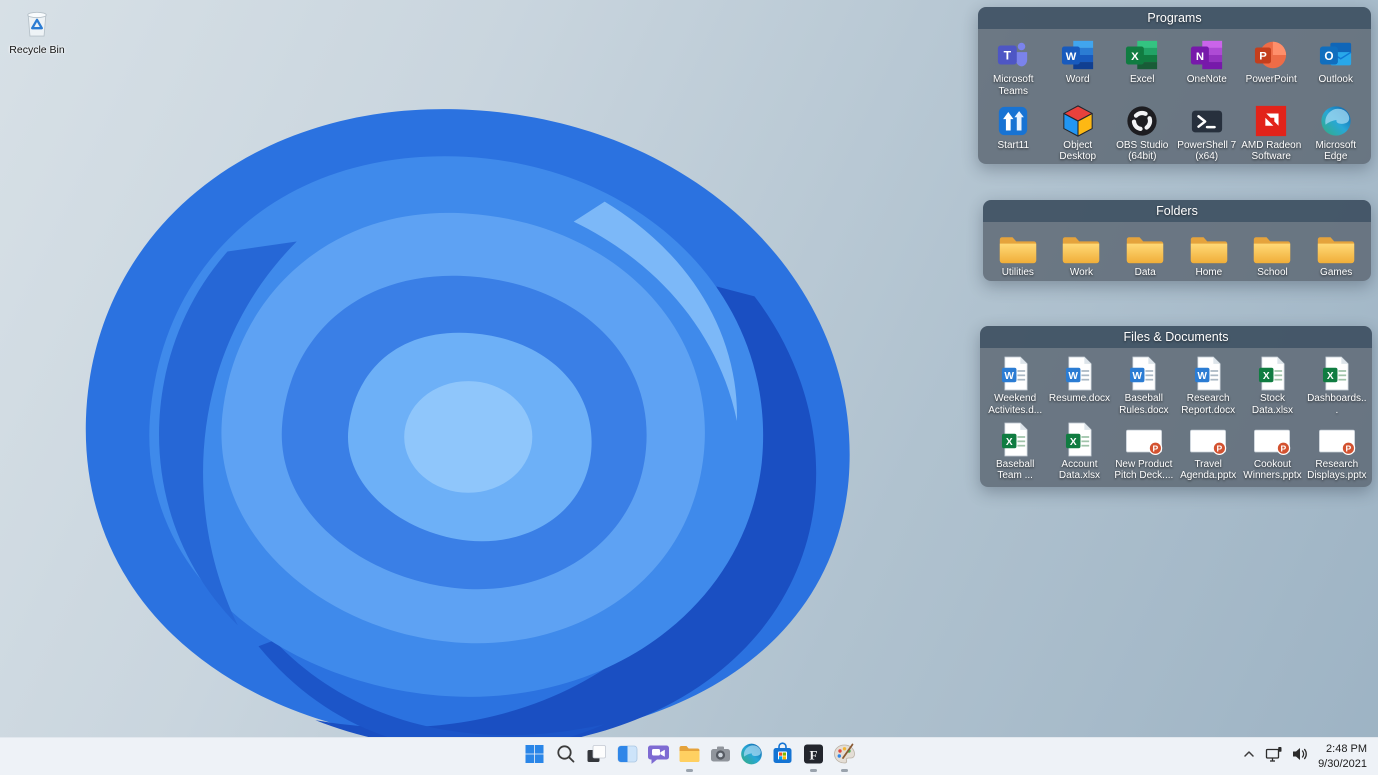 The image size is (1378, 775). I want to click on desktop-icon-powerpoint: P PowerPoint, so click(1271, 67).